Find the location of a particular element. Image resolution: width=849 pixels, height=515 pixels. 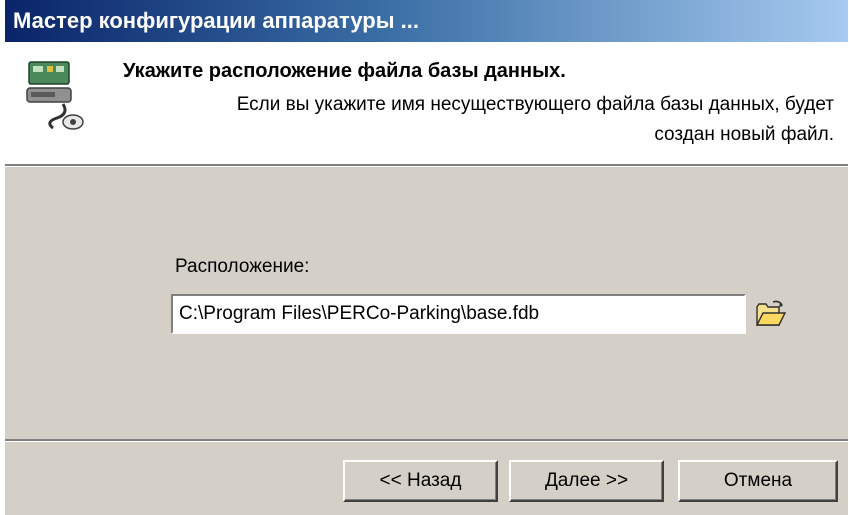

footer-divider is located at coordinates (426, 440).